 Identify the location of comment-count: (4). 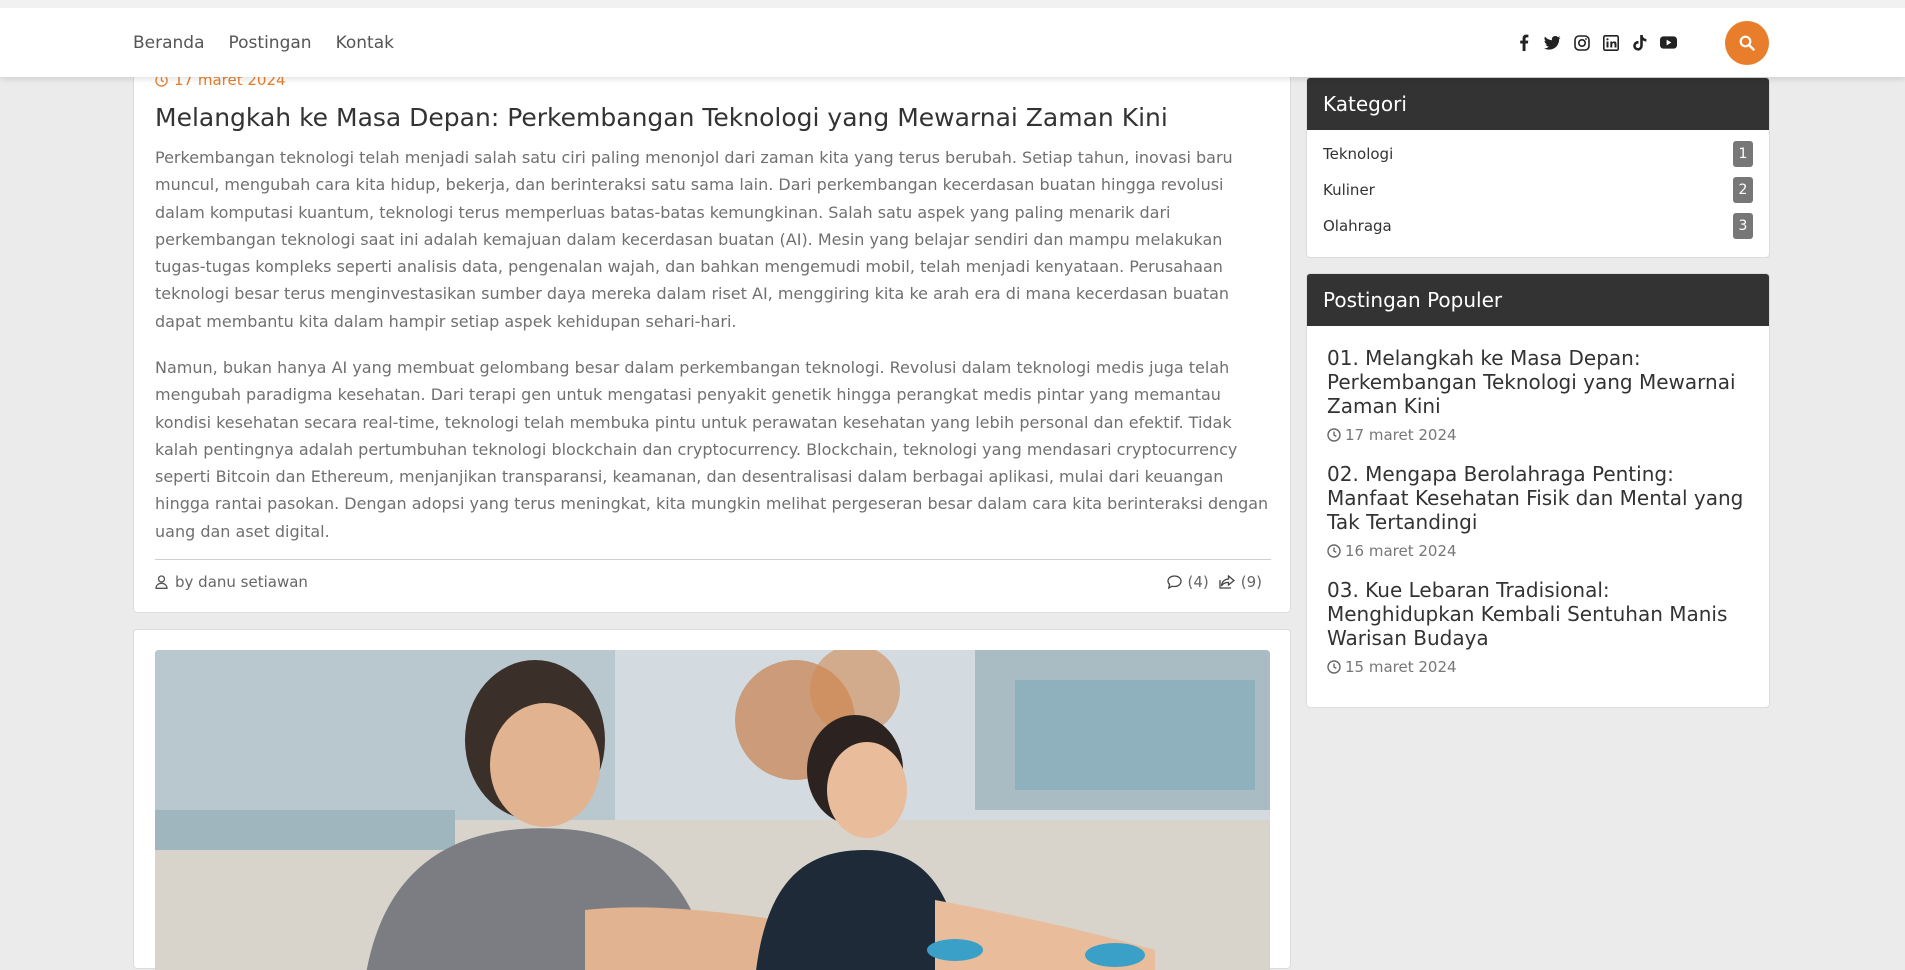
(1198, 582).